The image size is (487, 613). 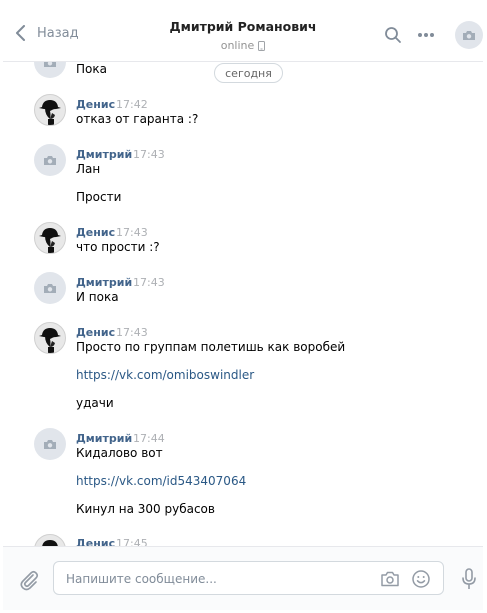 I want to click on search-button, so click(x=393, y=35).